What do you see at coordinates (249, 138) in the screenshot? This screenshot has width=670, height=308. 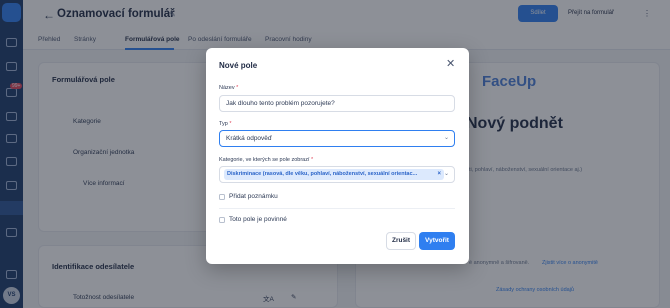 I see `type-select-value: Krátká odpověď` at bounding box center [249, 138].